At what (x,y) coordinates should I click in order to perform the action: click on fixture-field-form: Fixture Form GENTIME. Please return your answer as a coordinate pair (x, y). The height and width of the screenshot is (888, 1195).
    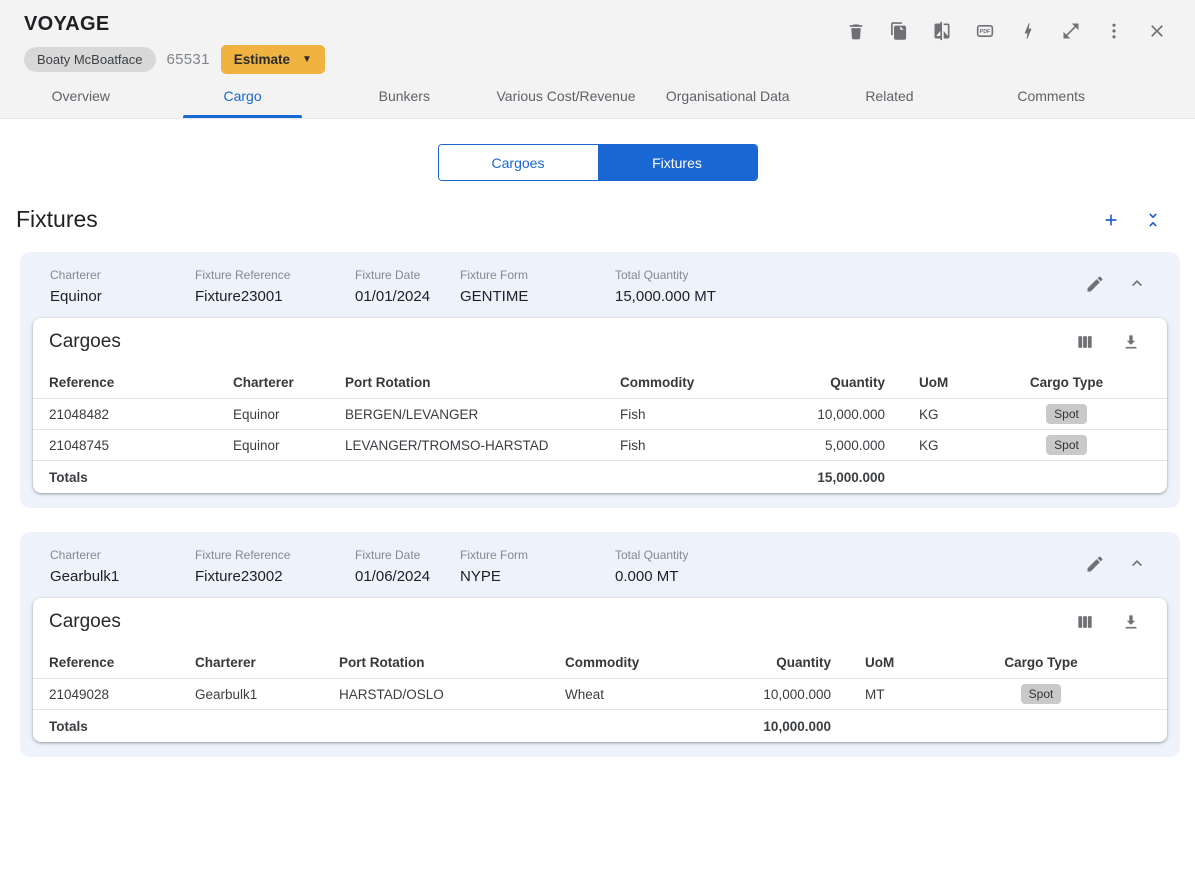
    Looking at the image, I should click on (537, 286).